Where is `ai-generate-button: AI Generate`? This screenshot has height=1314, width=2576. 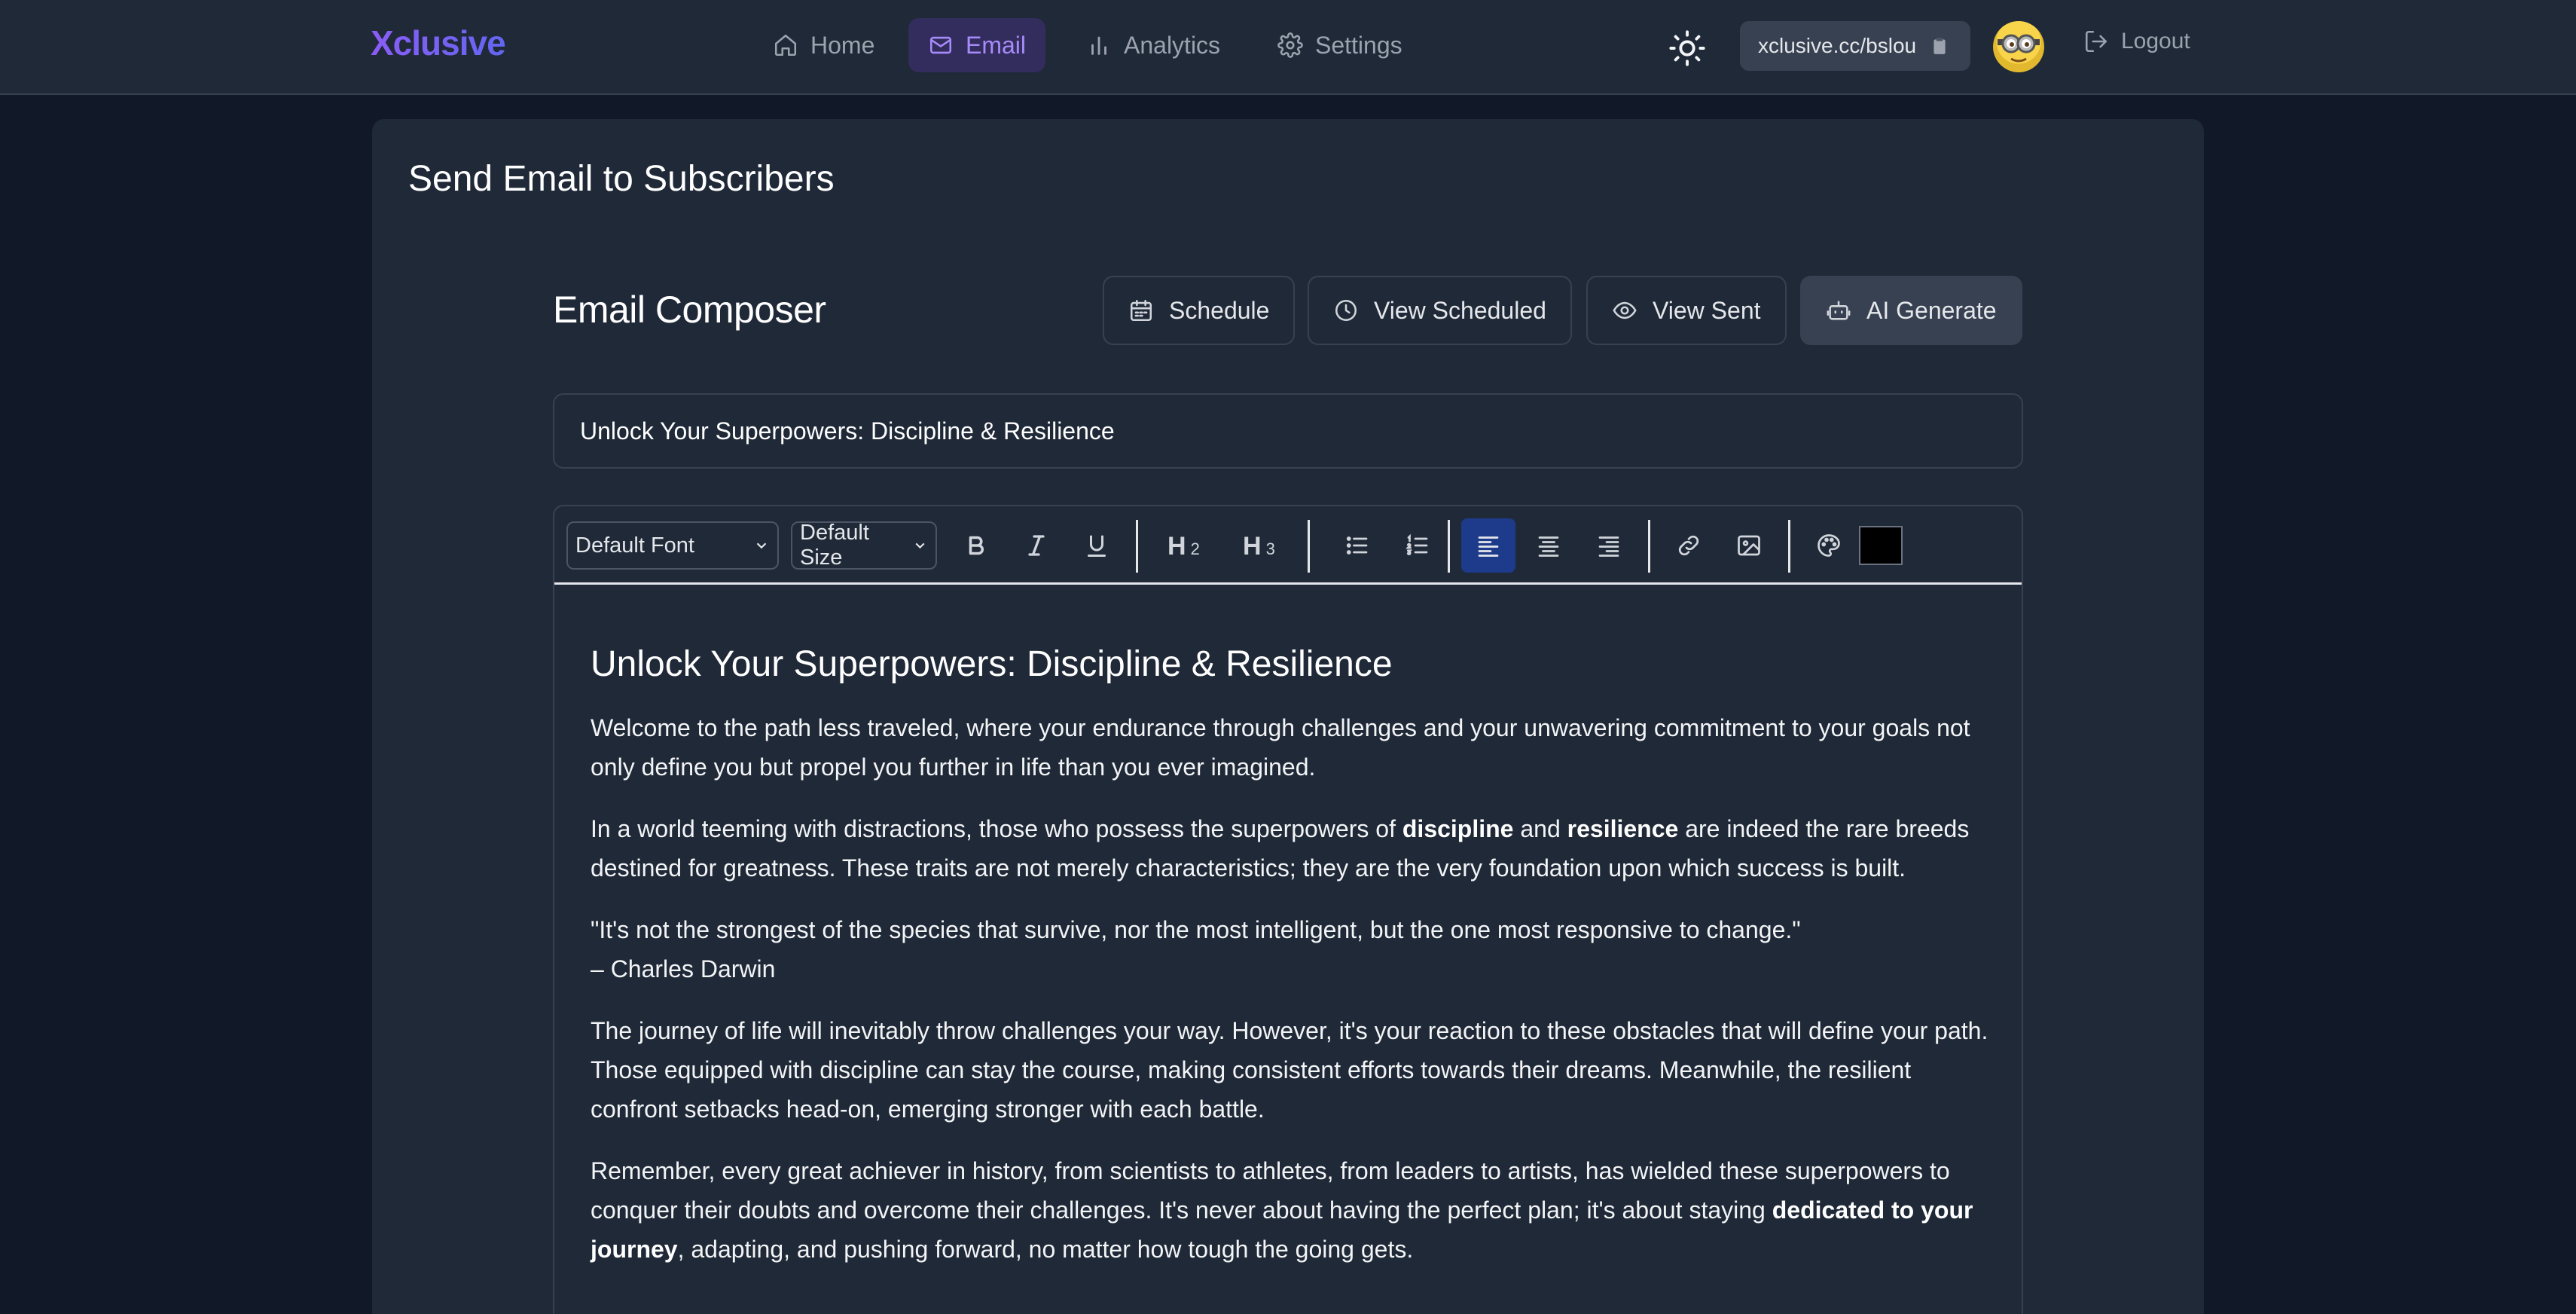
ai-generate-button: AI Generate is located at coordinates (1911, 310).